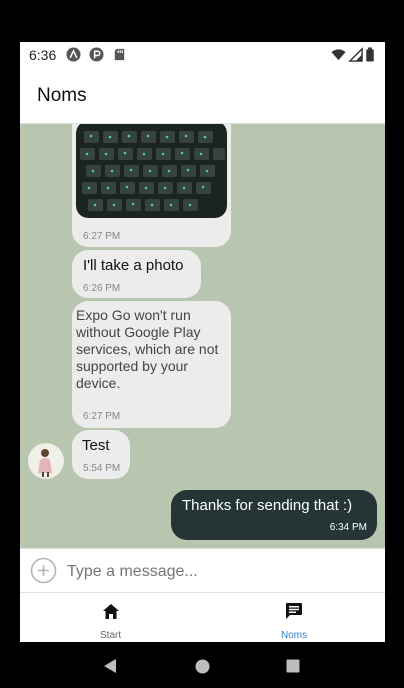  Describe the element at coordinates (338, 55) in the screenshot. I see `wifi-icon` at that location.